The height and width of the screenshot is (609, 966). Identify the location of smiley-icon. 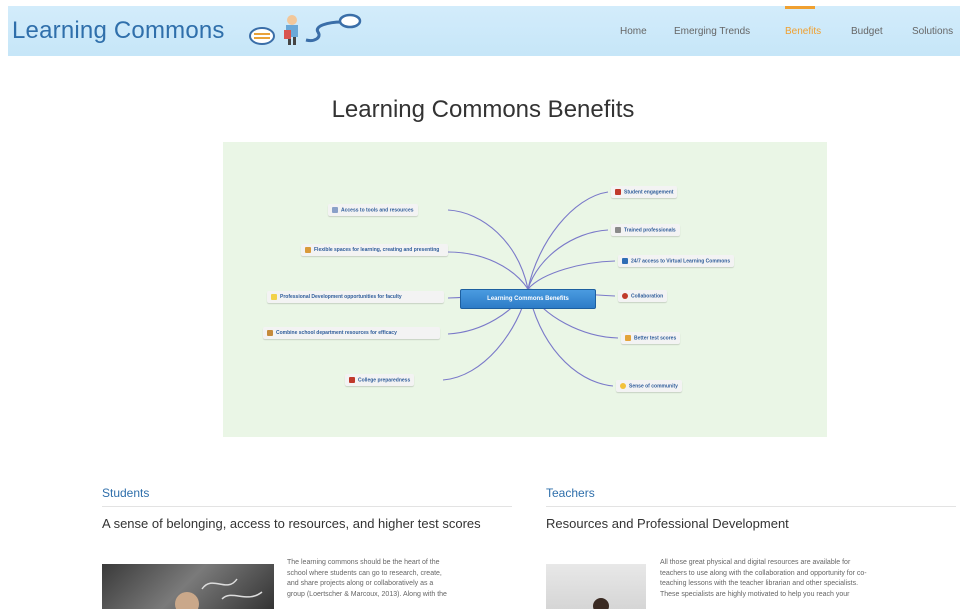
(623, 386).